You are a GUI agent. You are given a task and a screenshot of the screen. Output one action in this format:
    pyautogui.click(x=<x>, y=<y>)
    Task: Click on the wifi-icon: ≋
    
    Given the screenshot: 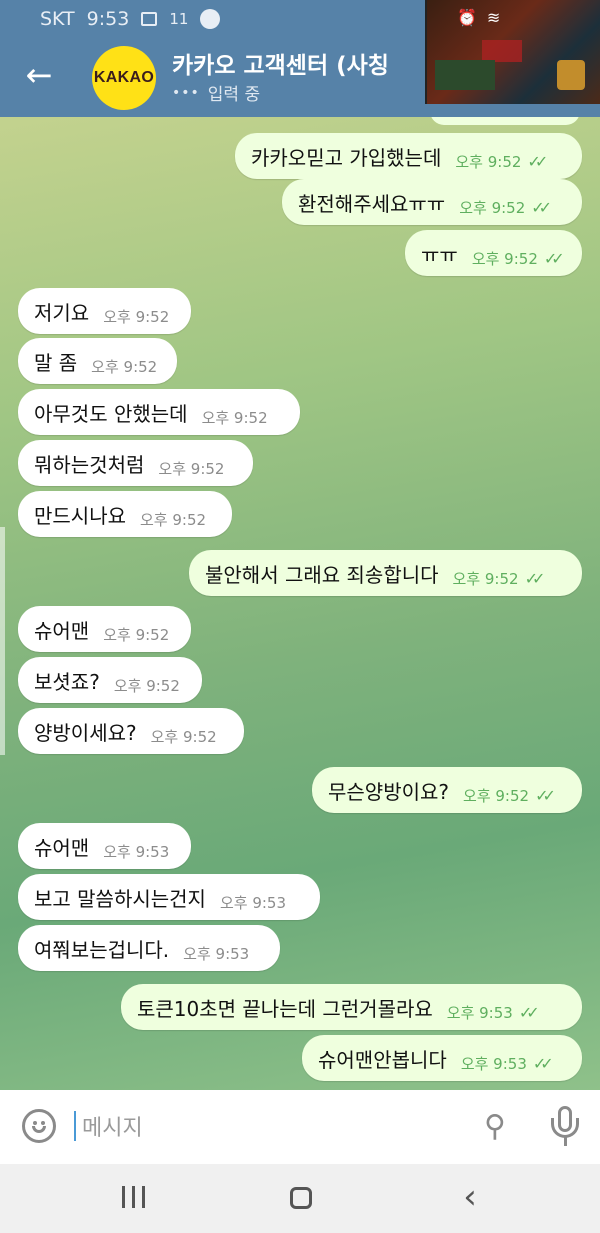 What is the action you would take?
    pyautogui.click(x=493, y=17)
    